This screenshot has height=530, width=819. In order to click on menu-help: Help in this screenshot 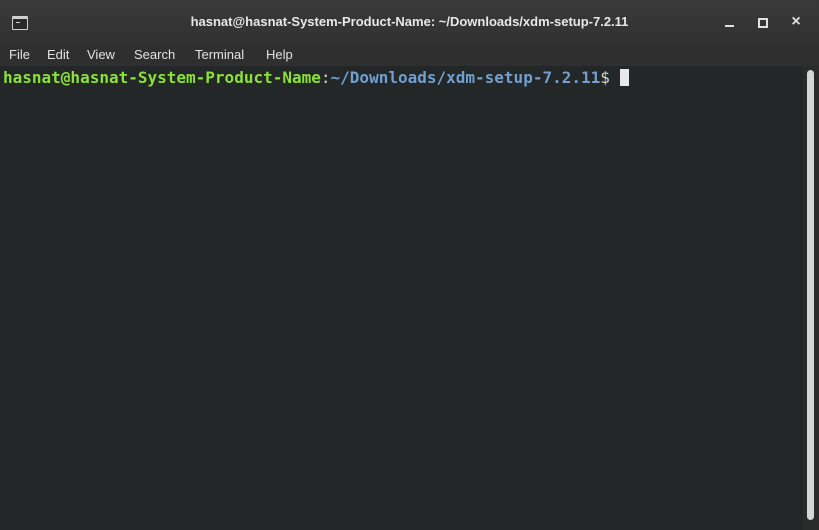, I will do `click(279, 54)`.